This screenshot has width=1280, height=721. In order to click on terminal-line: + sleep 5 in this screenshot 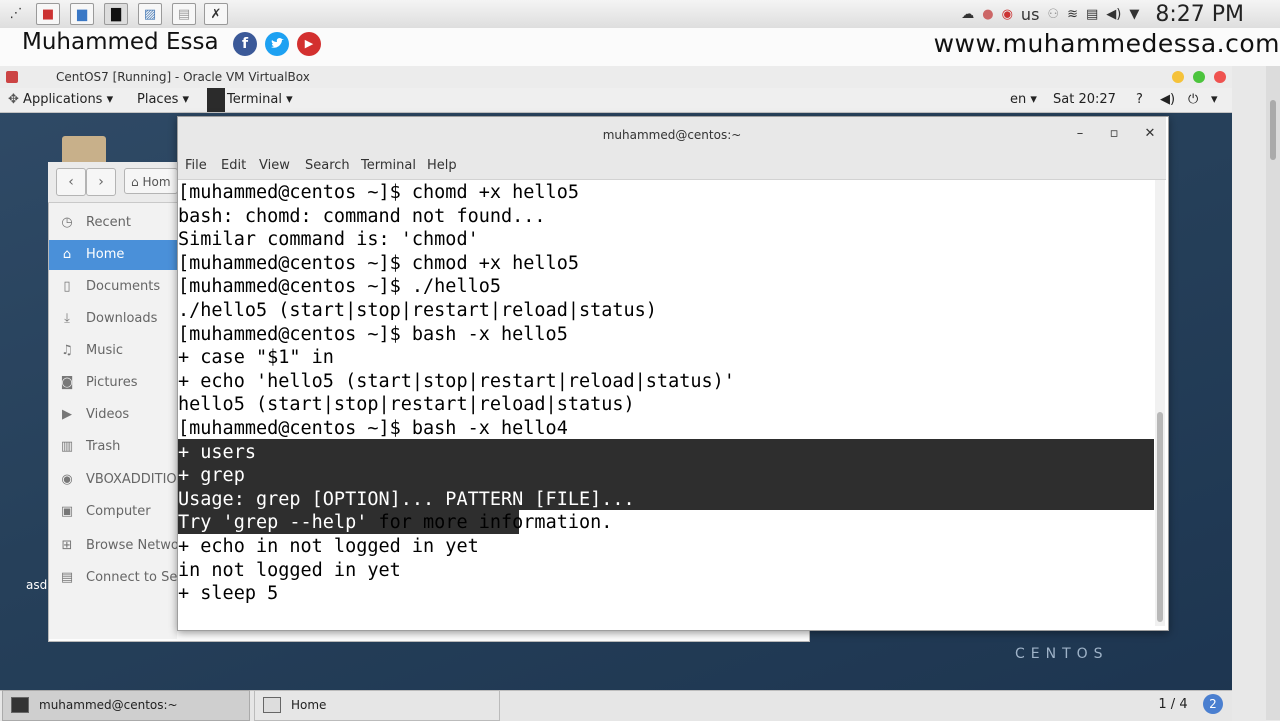, I will do `click(228, 594)`.